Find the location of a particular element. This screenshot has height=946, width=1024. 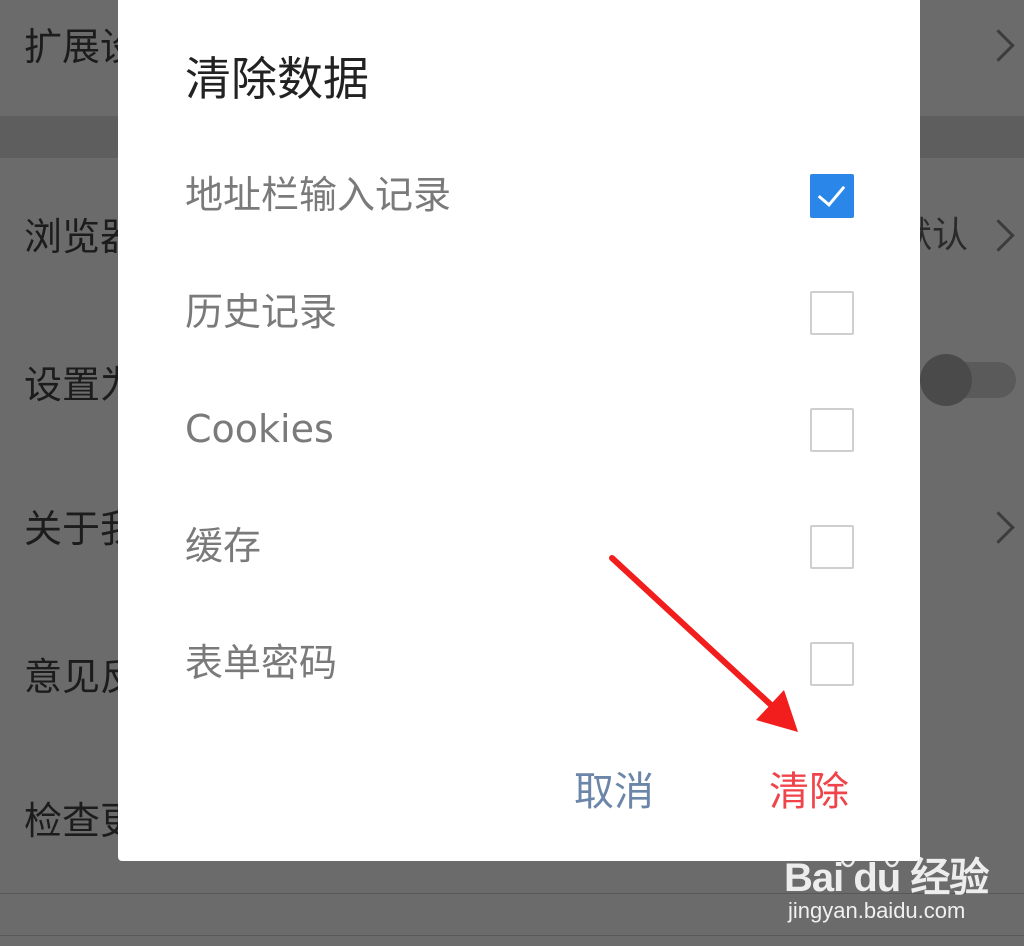

watermark-site: jingyan.baidu.com is located at coordinates (877, 910).